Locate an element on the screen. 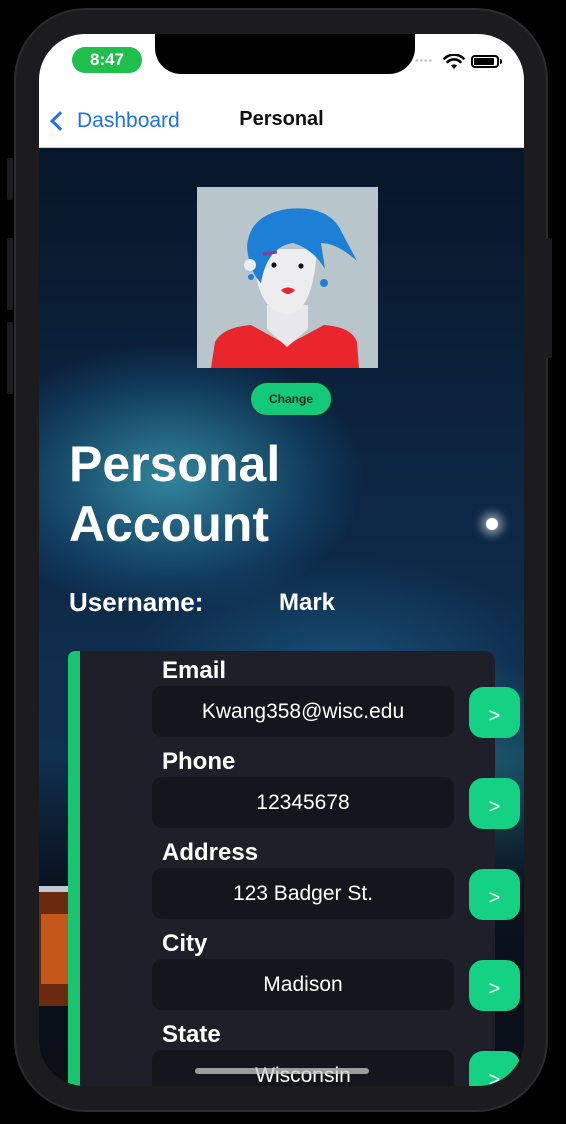 This screenshot has height=1124, width=566. status-bar: 8:47 •••• is located at coordinates (281, 64).